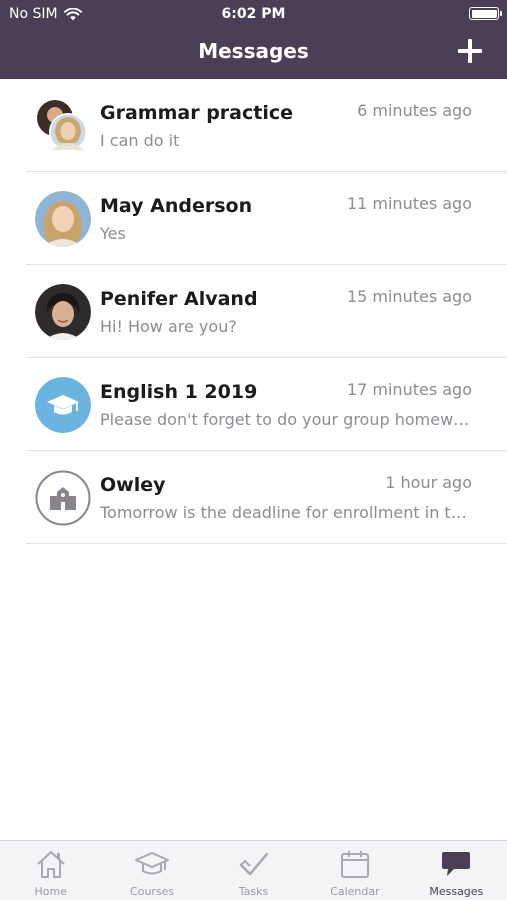 Image resolution: width=507 pixels, height=900 pixels. What do you see at coordinates (196, 113) in the screenshot?
I see `conversation-title: Grammar practice` at bounding box center [196, 113].